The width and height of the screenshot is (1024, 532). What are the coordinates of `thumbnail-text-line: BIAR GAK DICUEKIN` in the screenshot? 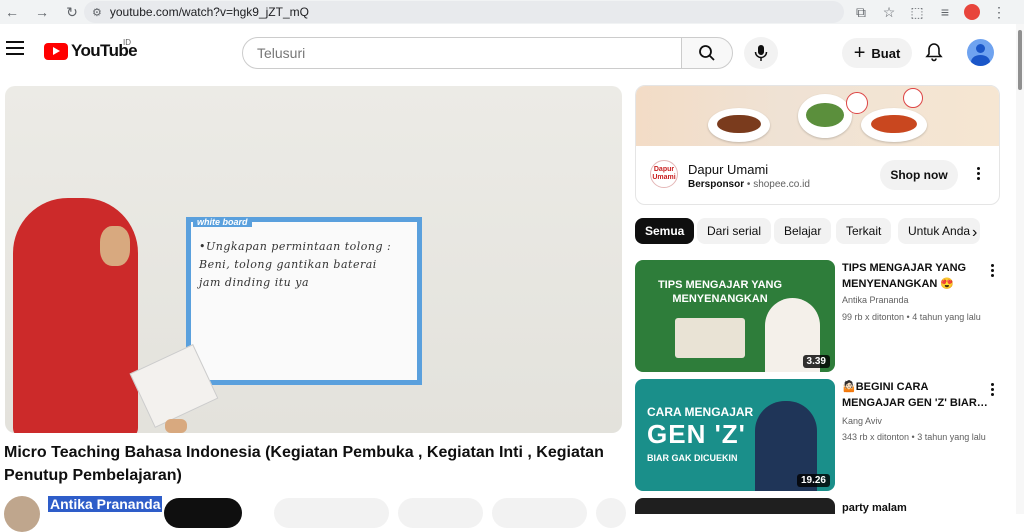 It's located at (692, 458).